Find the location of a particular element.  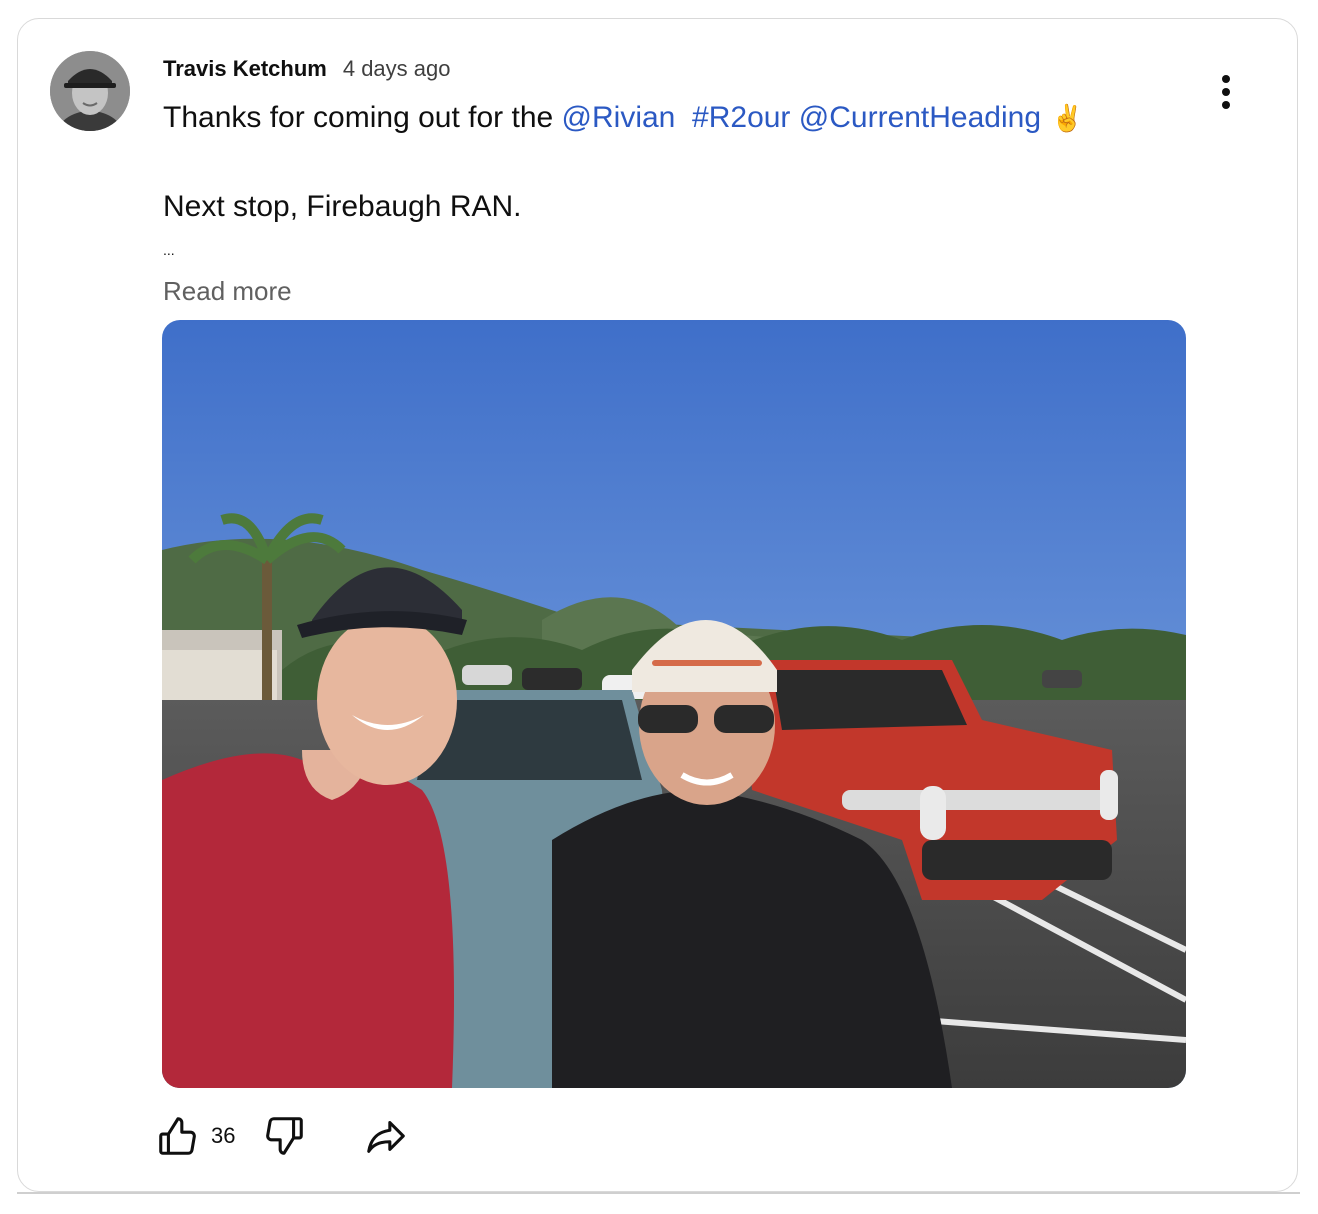

peace-emoji: ✌️ is located at coordinates (1067, 118).